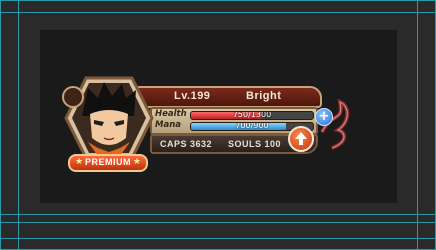 The height and width of the screenshot is (250, 436). What do you see at coordinates (168, 125) in the screenshot?
I see `mana-label: Mana` at bounding box center [168, 125].